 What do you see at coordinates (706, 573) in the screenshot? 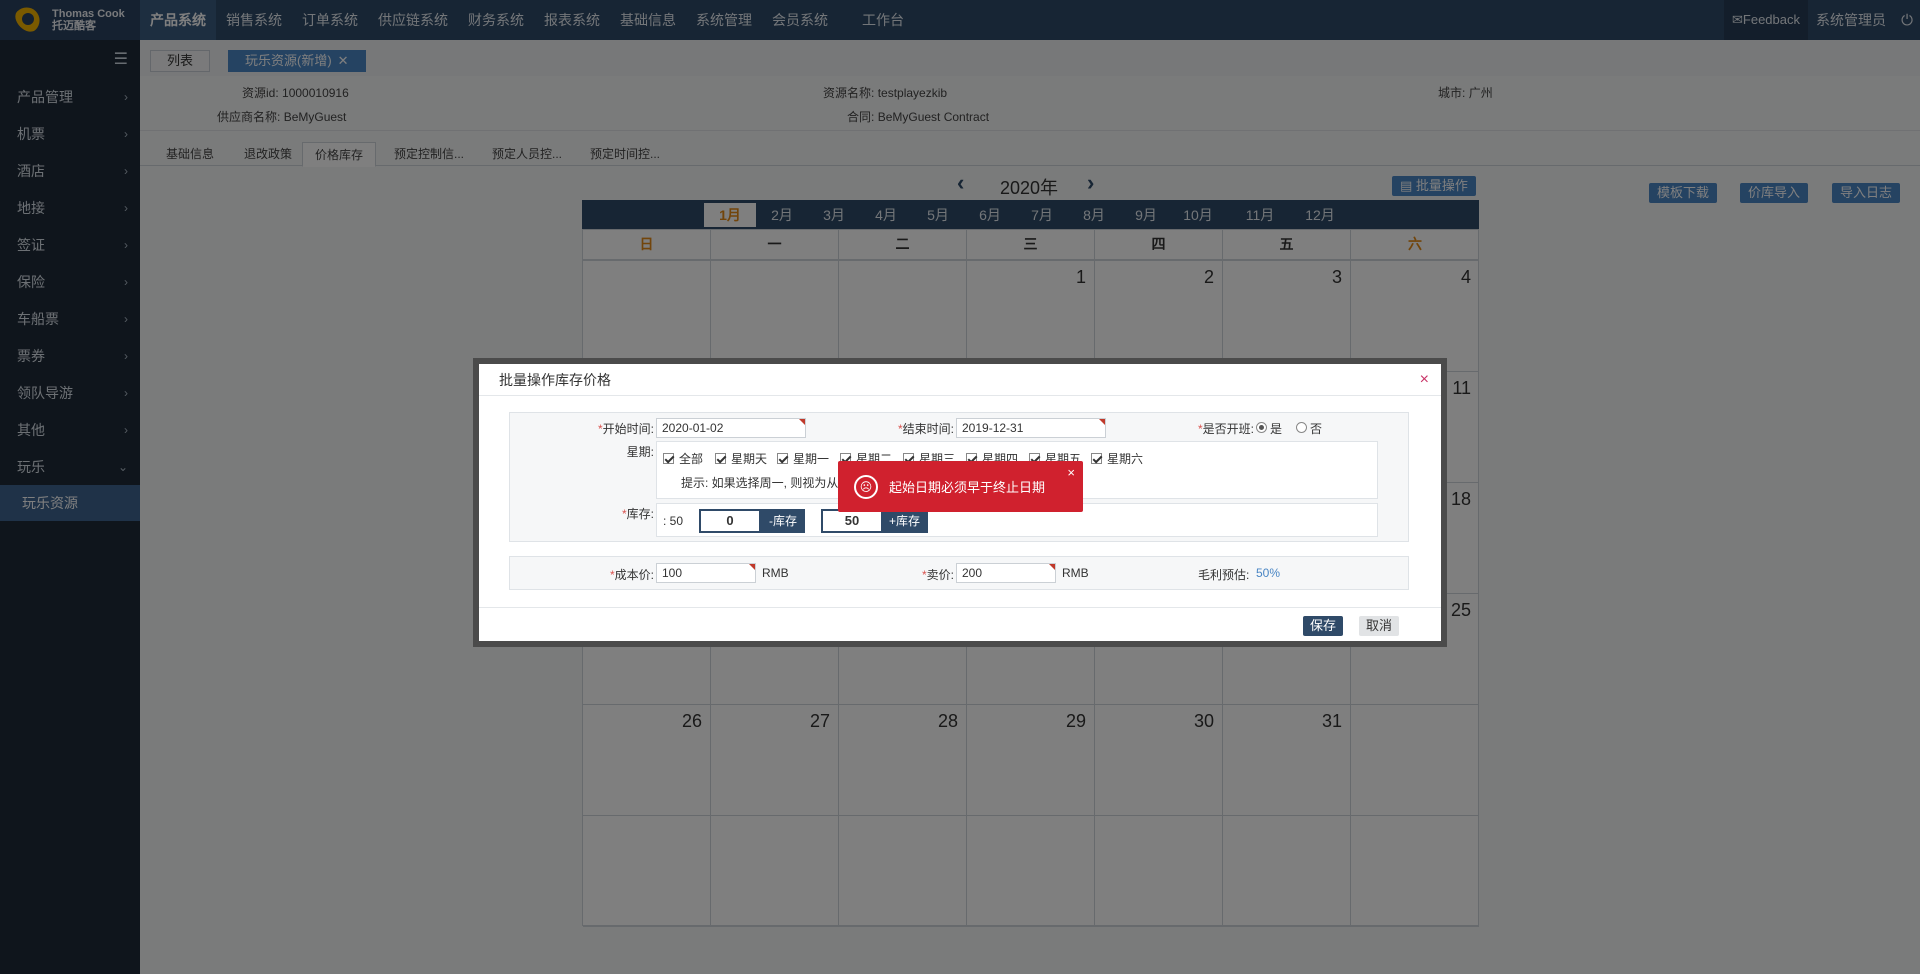
I see `cost-price-input: 100` at bounding box center [706, 573].